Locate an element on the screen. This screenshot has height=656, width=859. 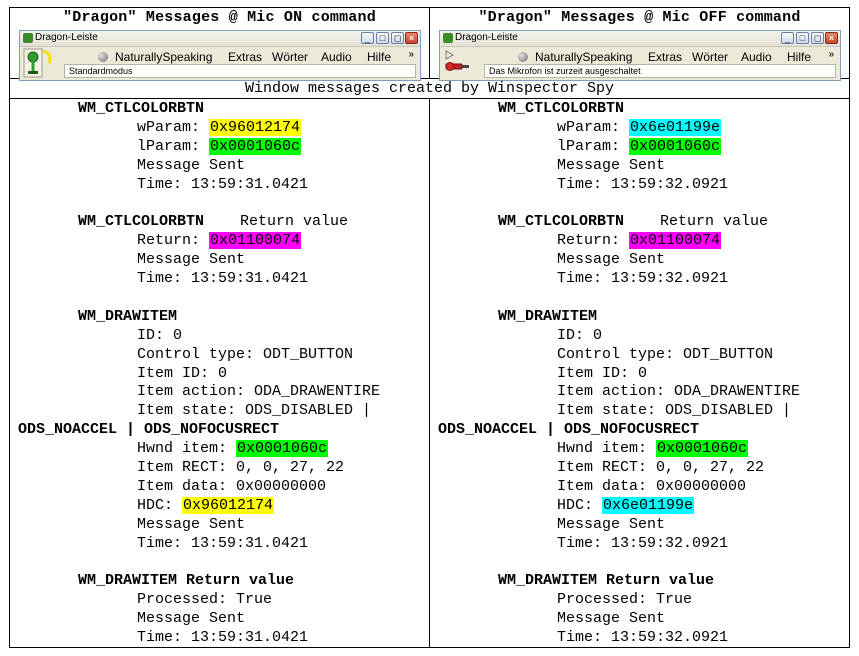
header-title-mic-on: "Dragon" Messages @ Mic ON command is located at coordinates (219, 17).